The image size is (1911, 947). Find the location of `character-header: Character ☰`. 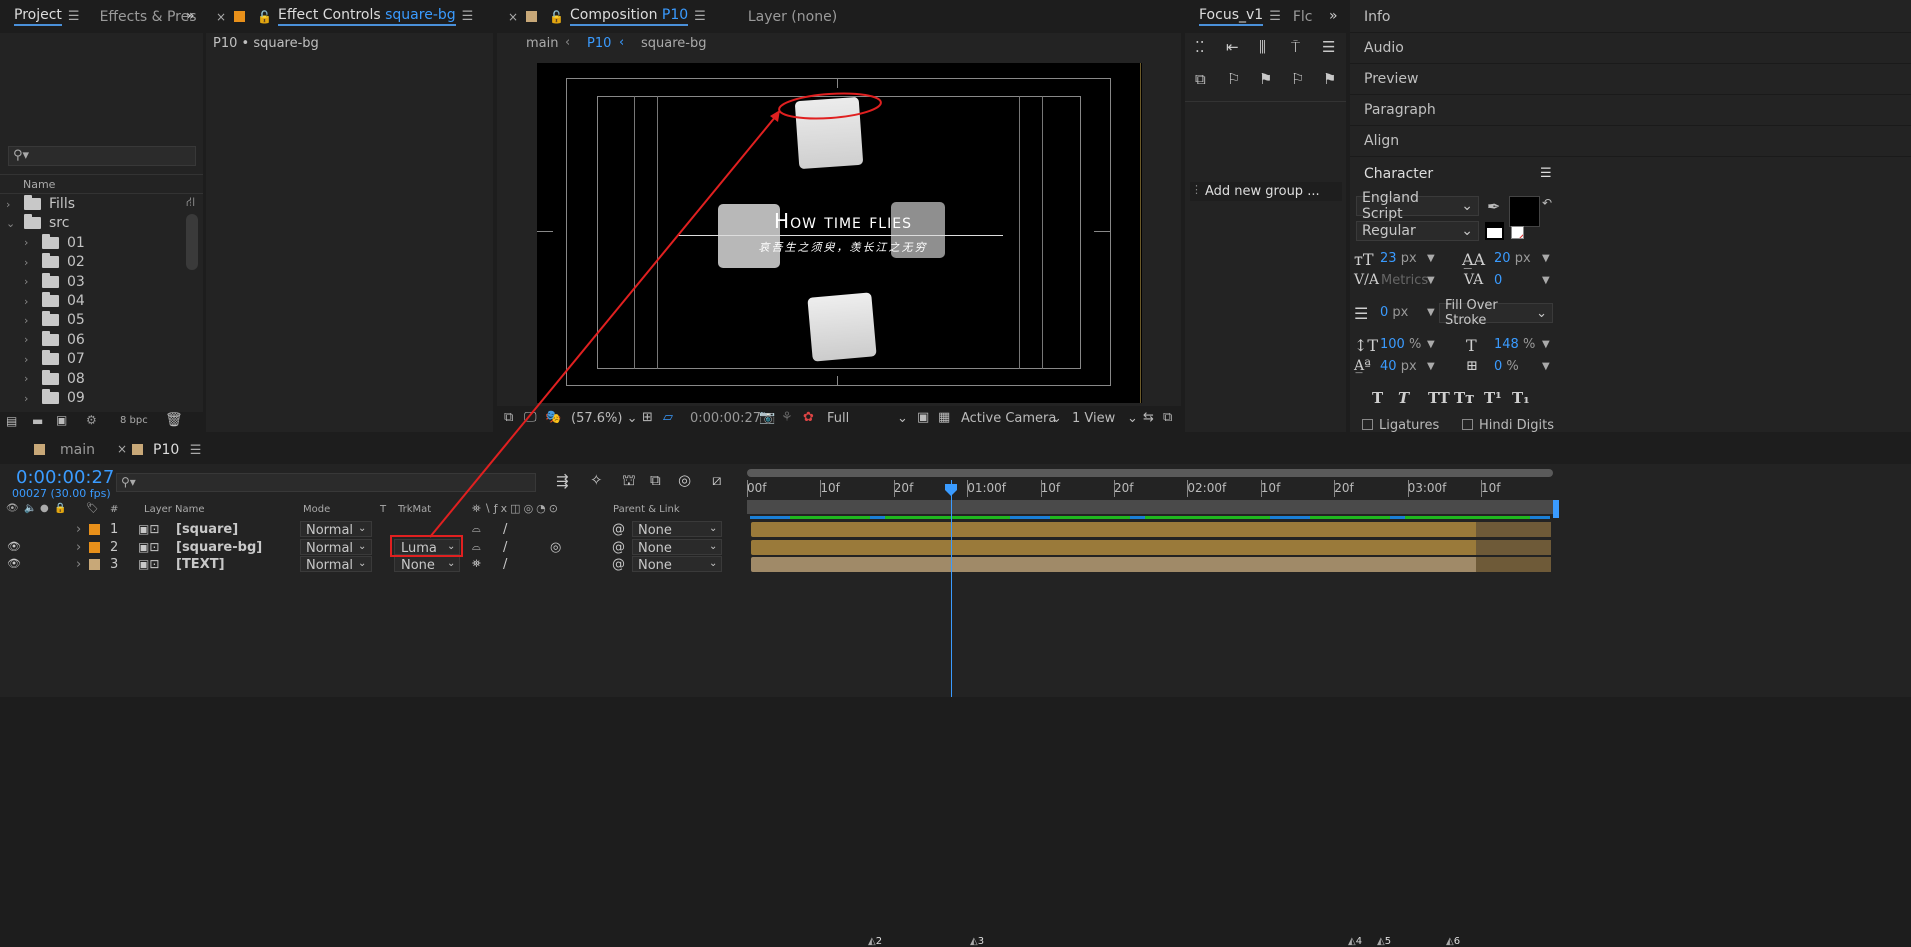

character-header: Character ☰ is located at coordinates (1630, 173).